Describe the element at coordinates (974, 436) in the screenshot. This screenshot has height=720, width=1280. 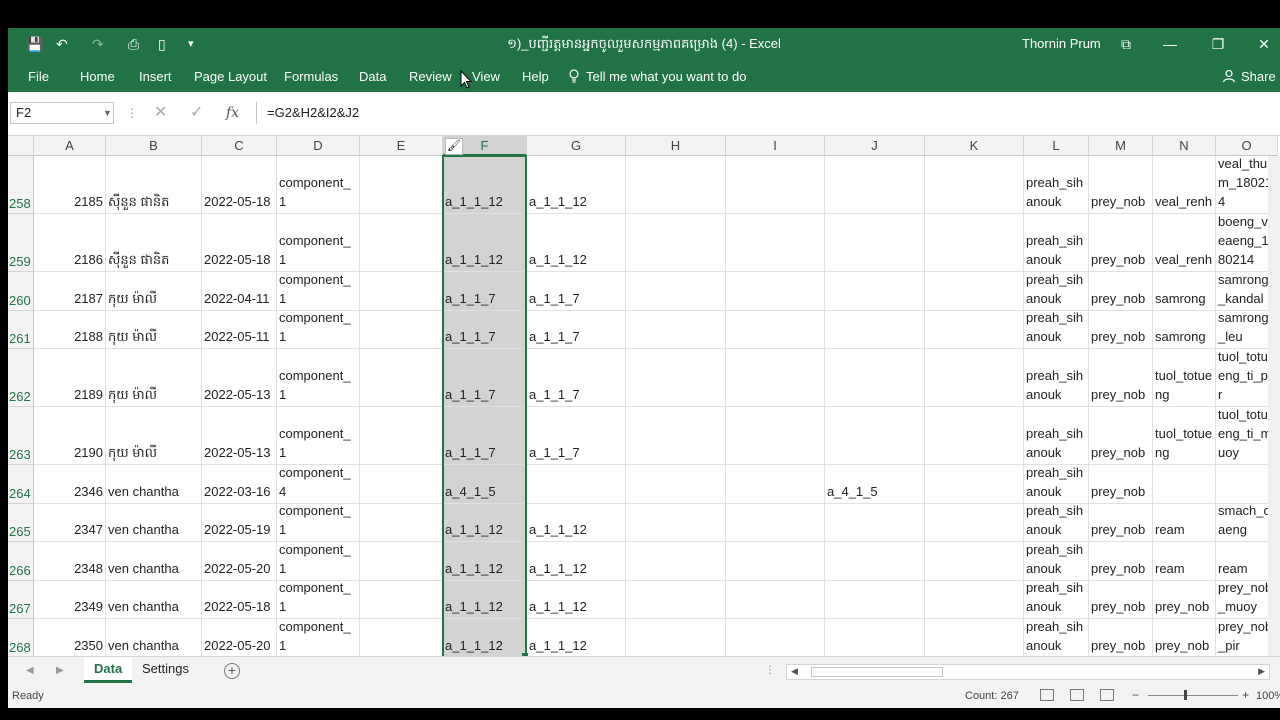
I see `cell-k263` at that location.